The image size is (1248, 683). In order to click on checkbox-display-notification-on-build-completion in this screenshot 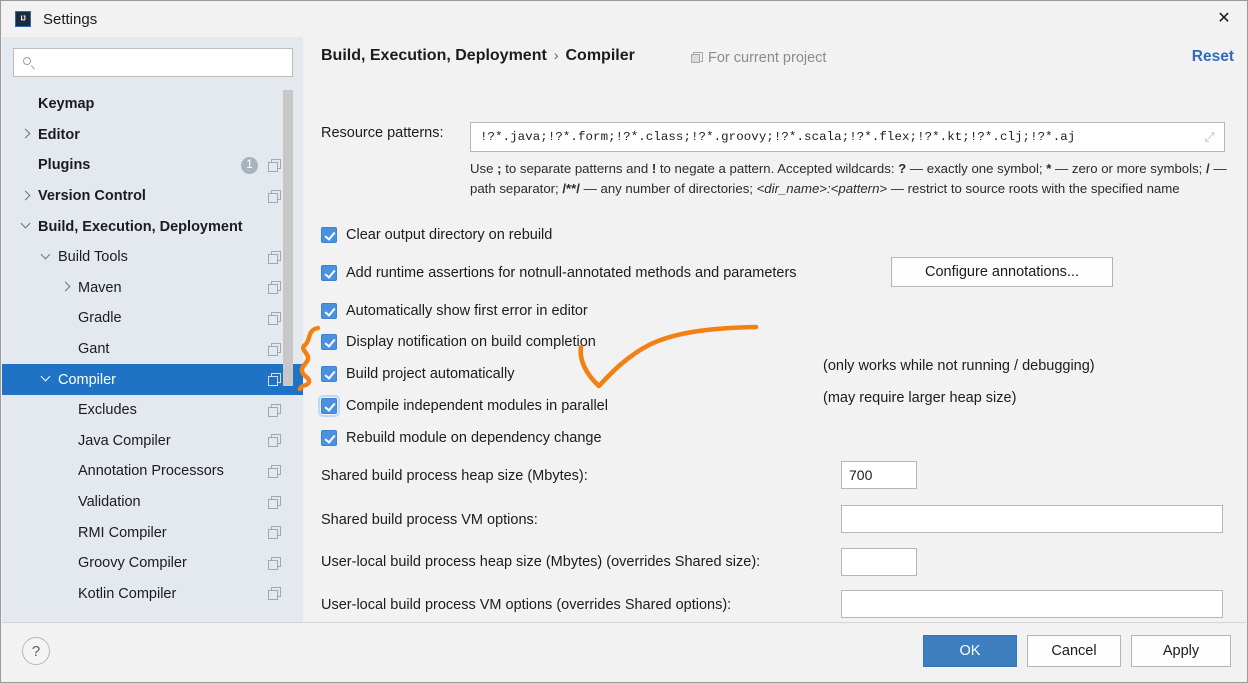, I will do `click(329, 342)`.